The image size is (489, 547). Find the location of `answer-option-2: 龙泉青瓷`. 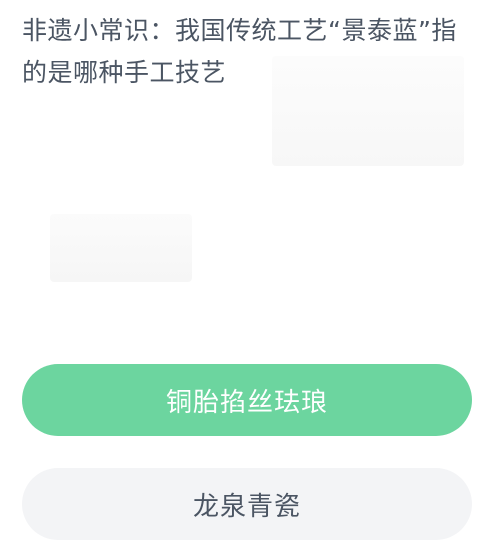

answer-option-2: 龙泉青瓷 is located at coordinates (247, 504).